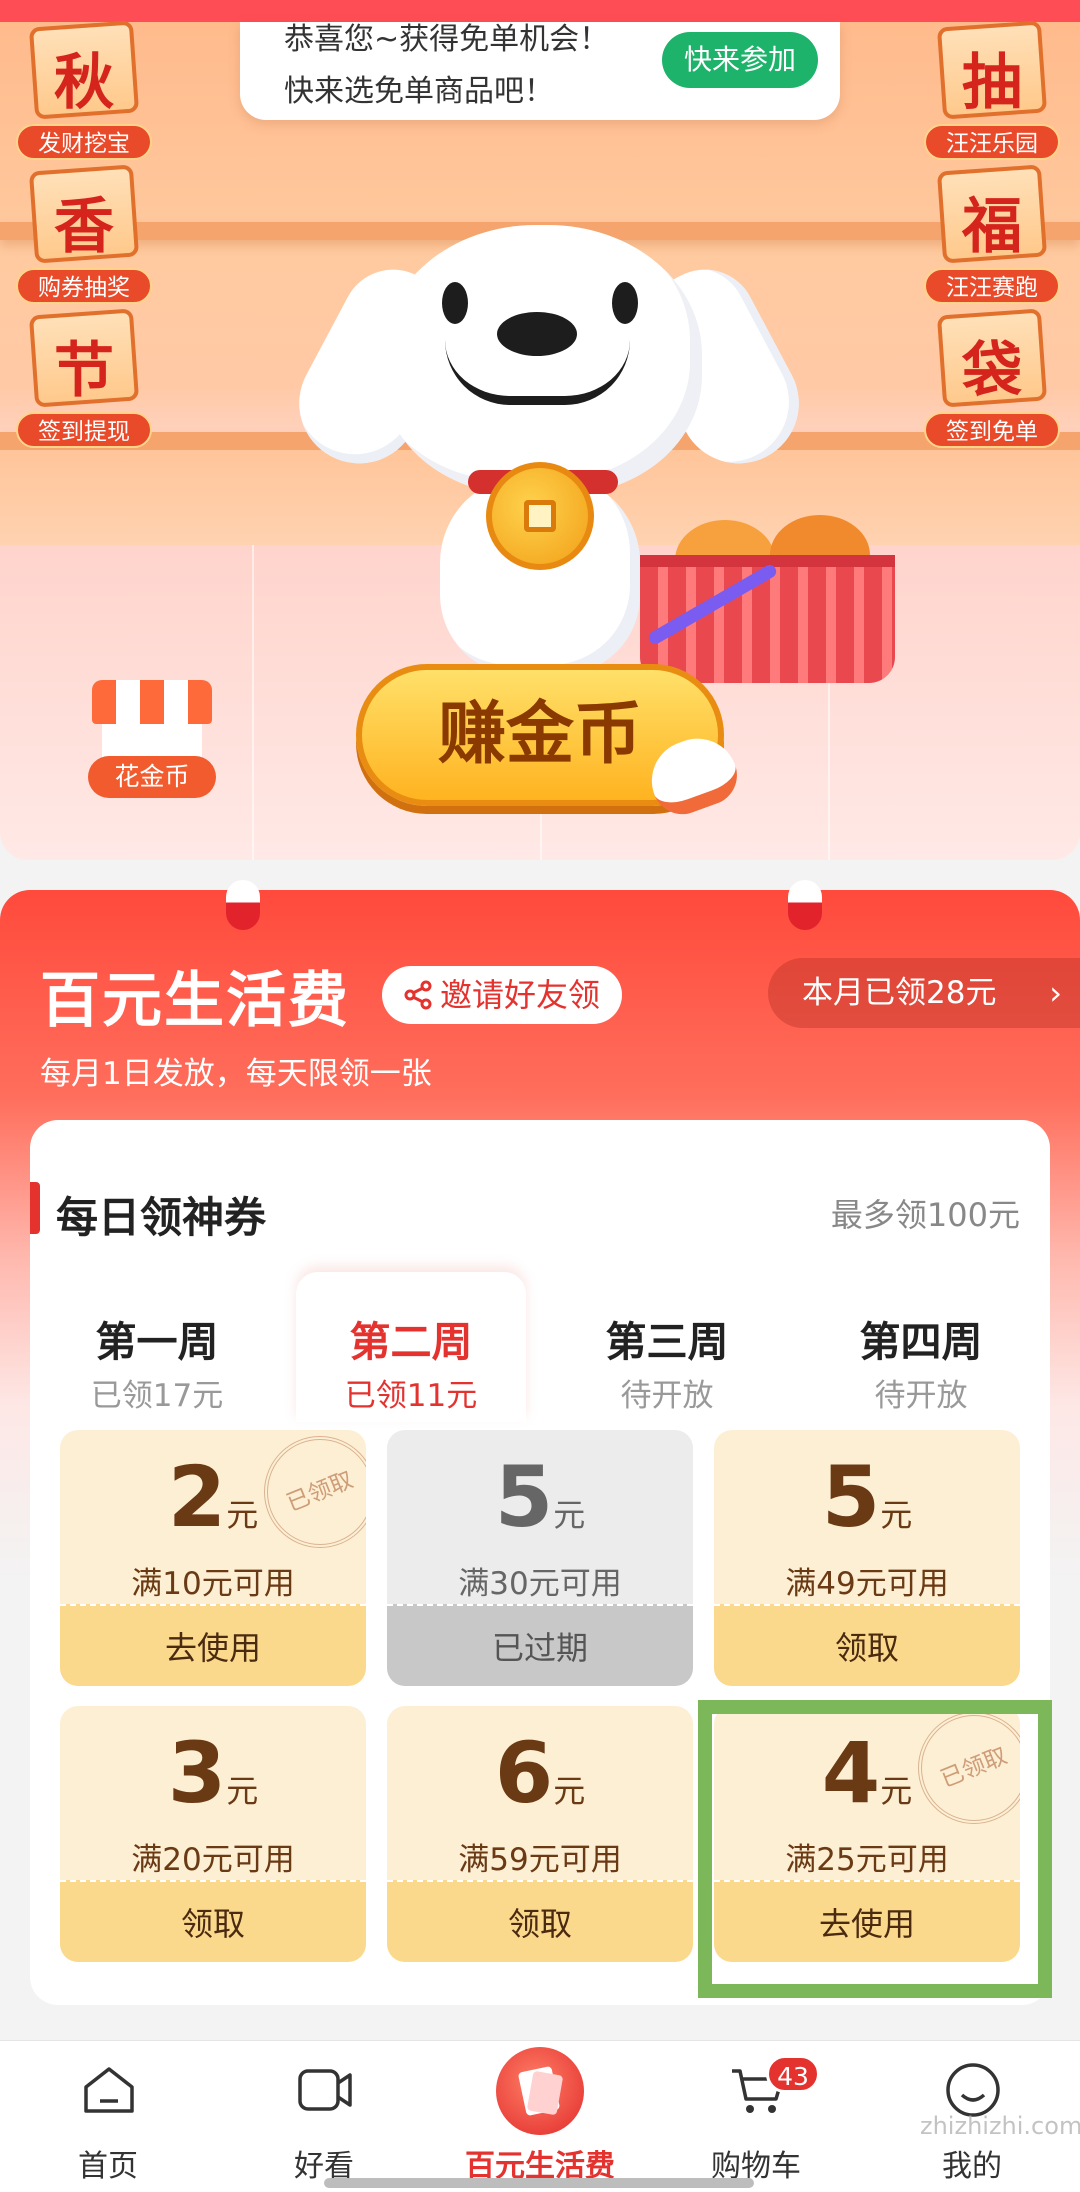  I want to click on watermark: zhizhizhi.com, so click(1000, 2126).